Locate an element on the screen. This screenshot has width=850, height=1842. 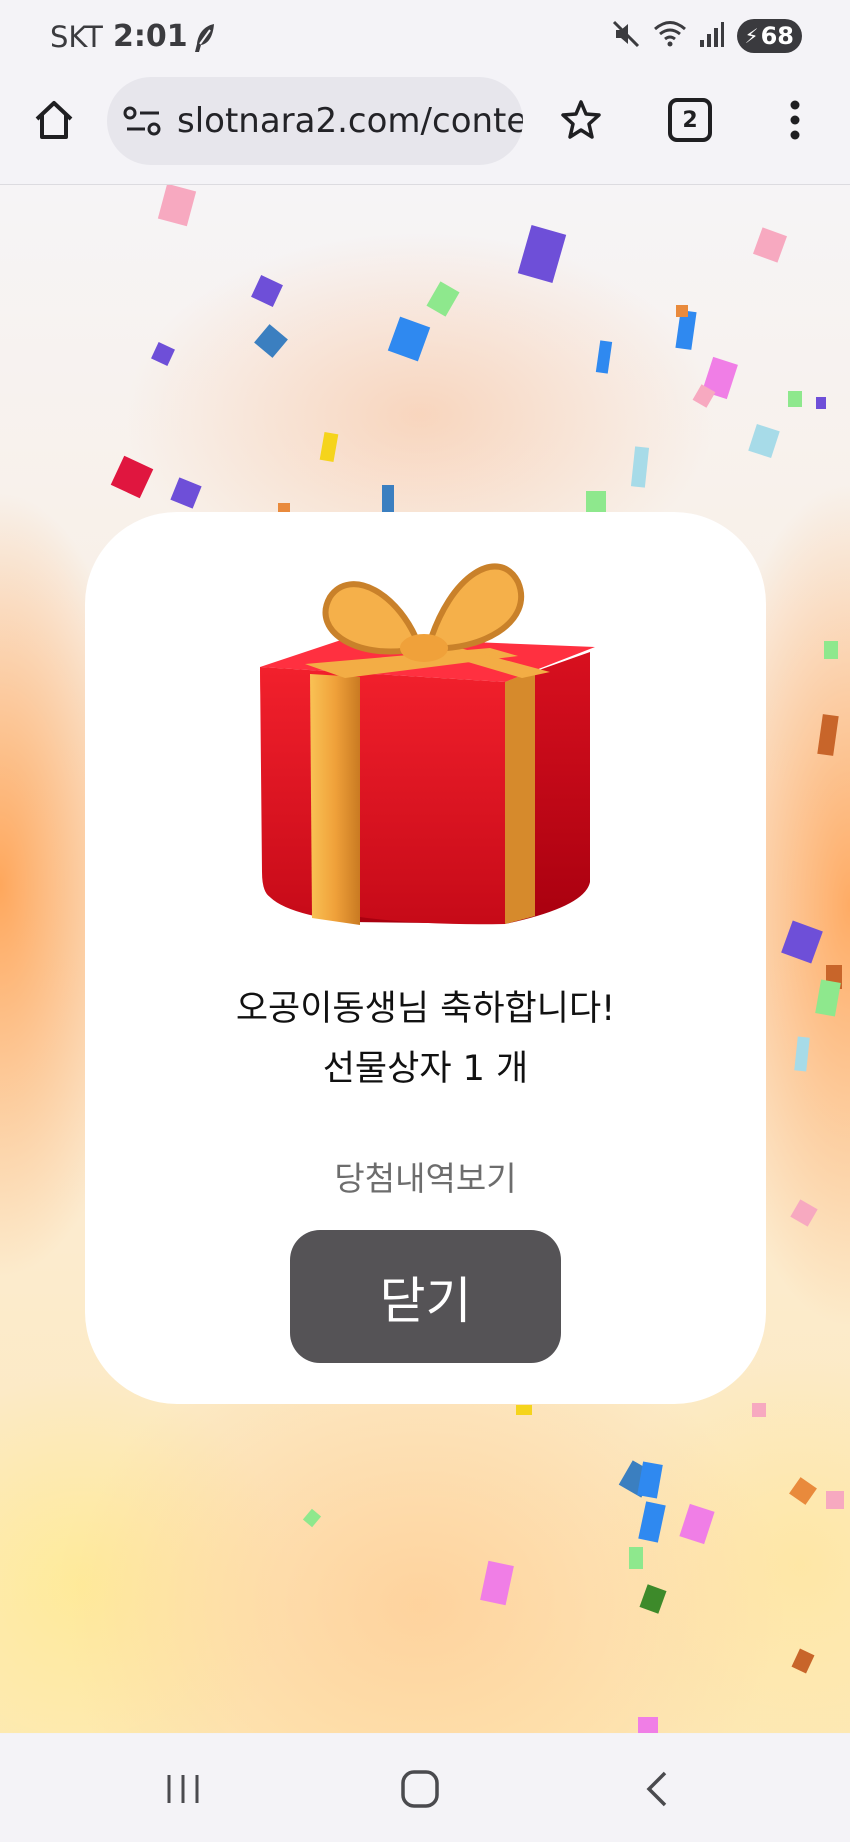
home-nav-icon is located at coordinates (420, 1789).